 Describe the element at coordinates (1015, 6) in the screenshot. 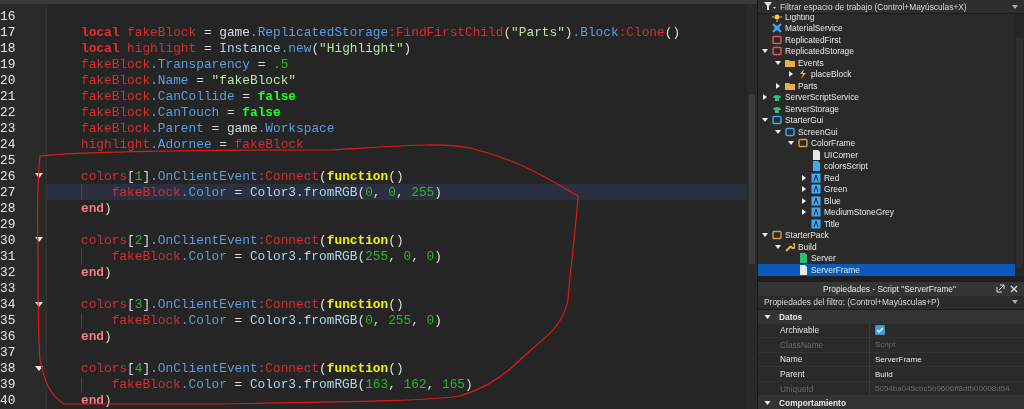

I see `dropdown-arrow-icon` at that location.